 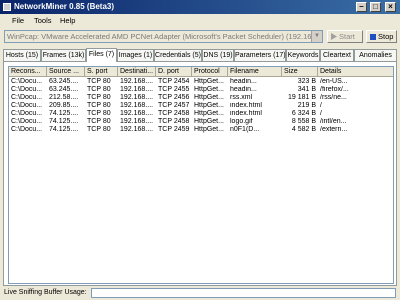 I want to click on tab-frames: Frames (13k), so click(x=63, y=55).